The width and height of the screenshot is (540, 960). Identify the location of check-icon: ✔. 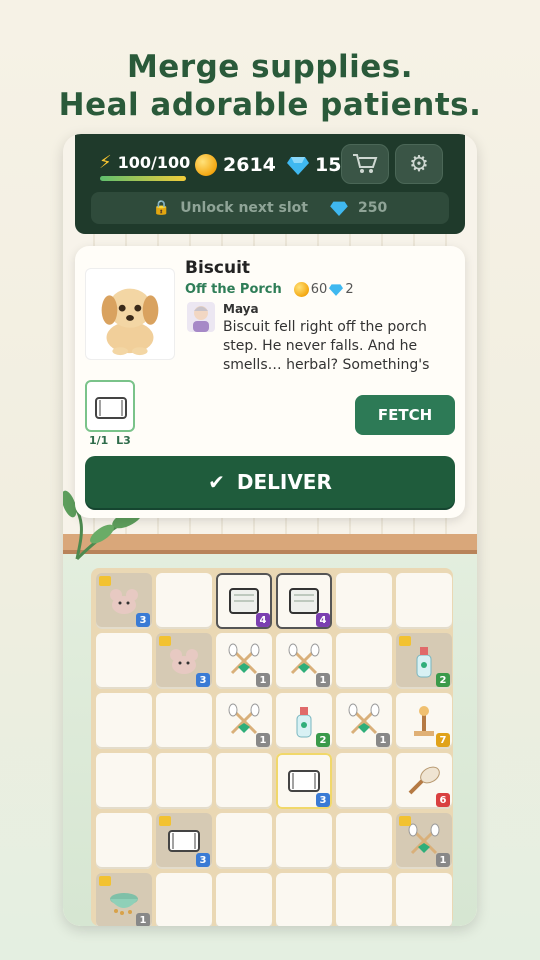
(216, 482).